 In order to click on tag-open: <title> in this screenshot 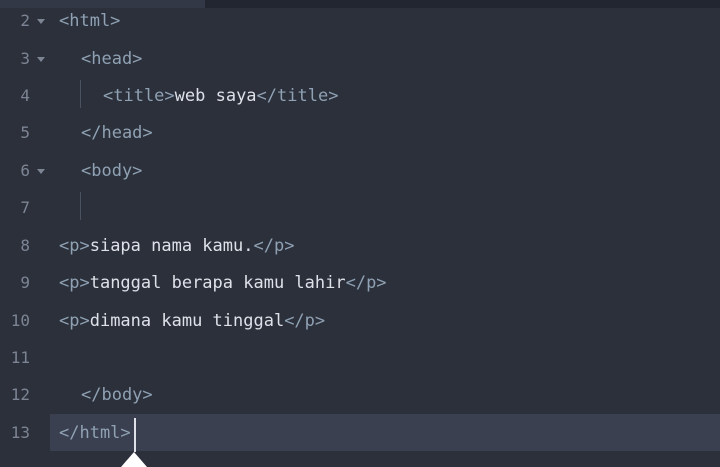, I will do `click(139, 96)`.